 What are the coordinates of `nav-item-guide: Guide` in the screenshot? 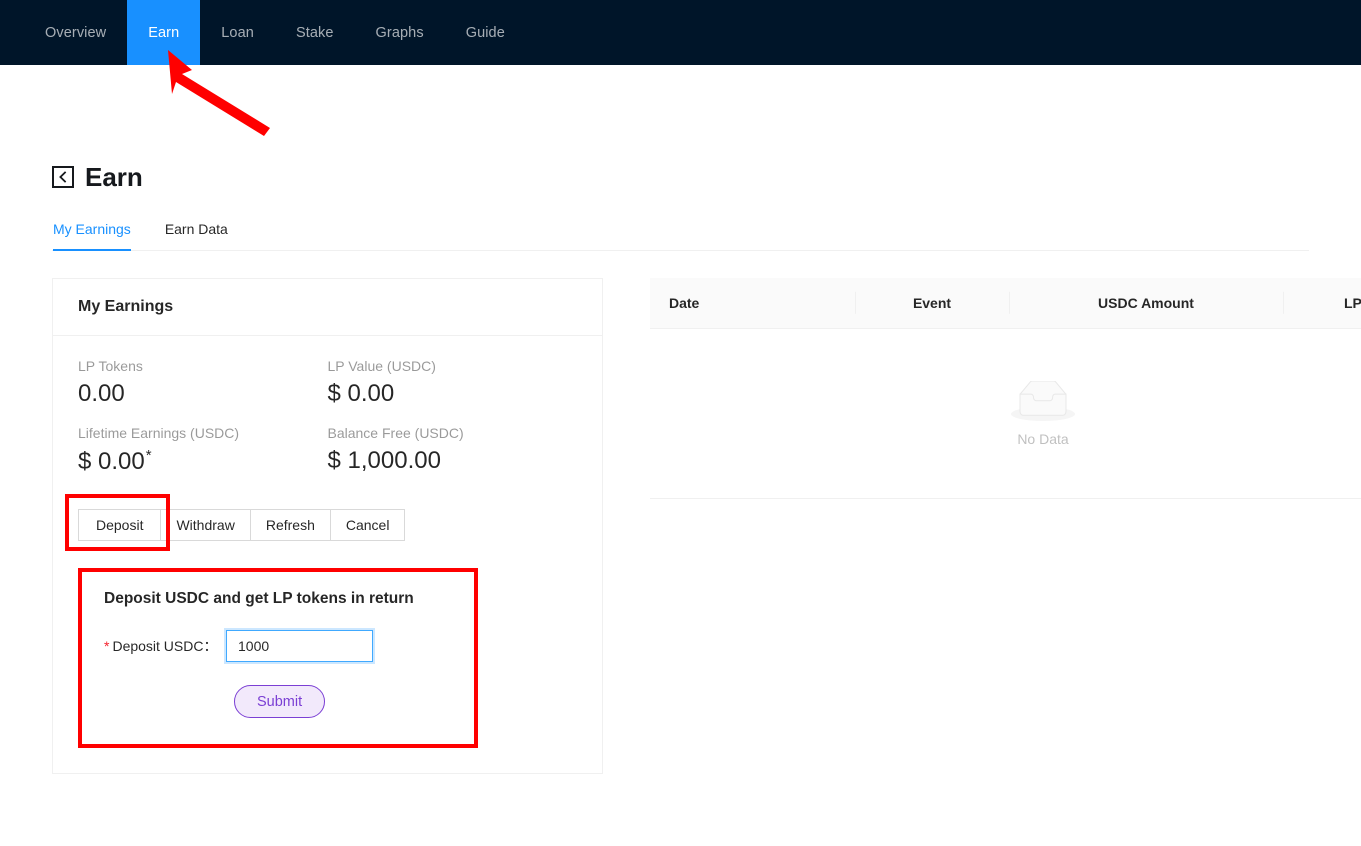 It's located at (485, 32).